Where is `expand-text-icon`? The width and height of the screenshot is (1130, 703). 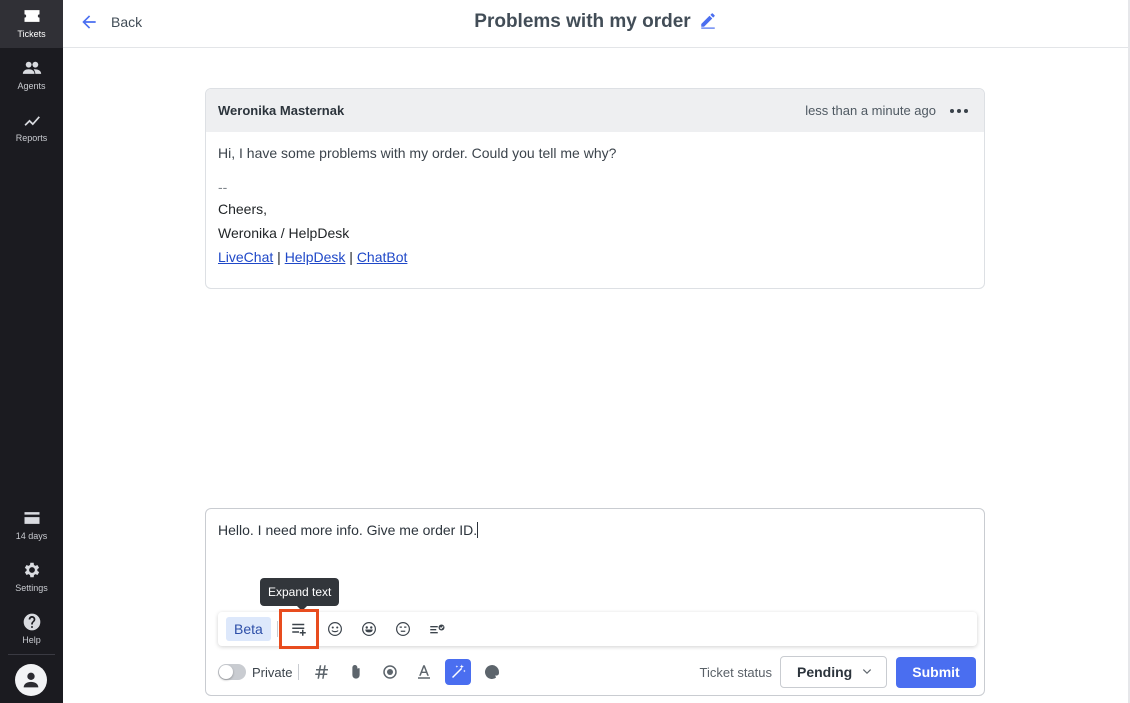 expand-text-icon is located at coordinates (299, 629).